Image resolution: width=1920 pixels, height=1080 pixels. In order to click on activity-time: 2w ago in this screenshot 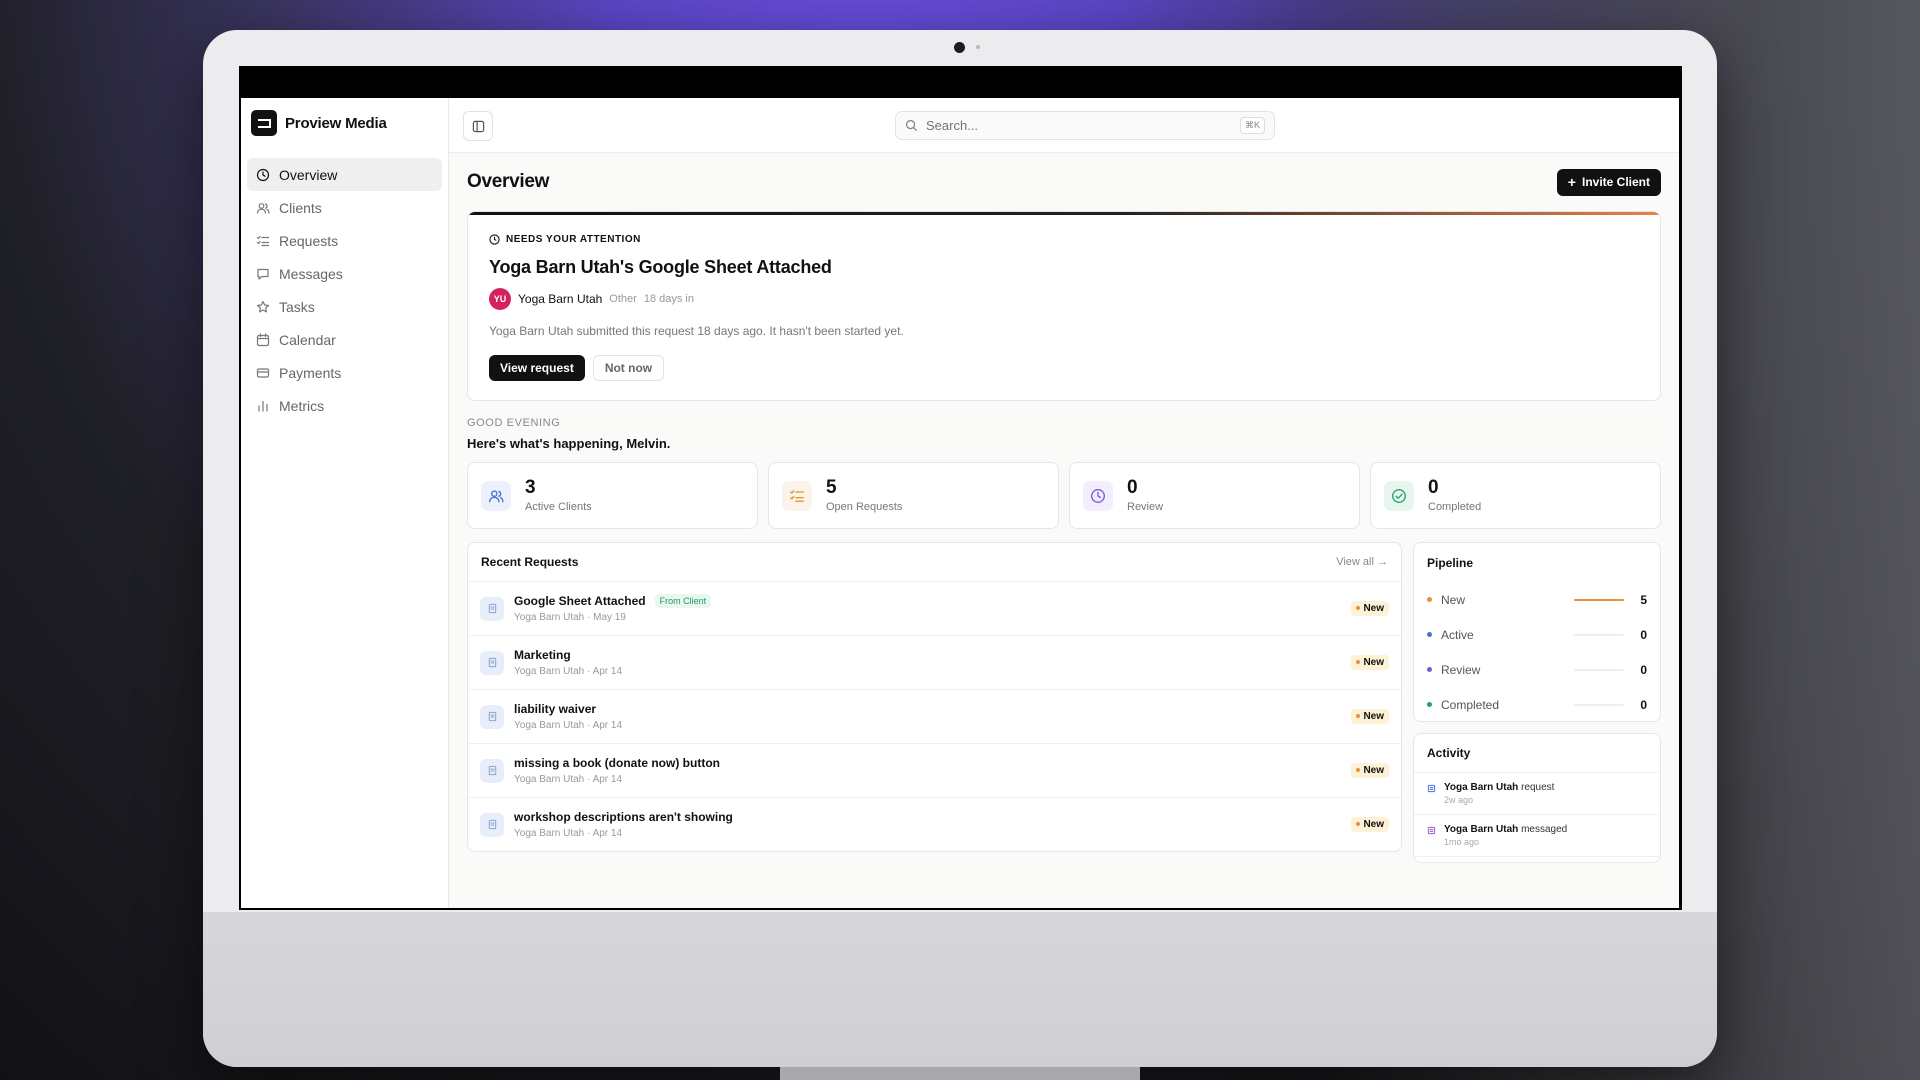, I will do `click(1459, 800)`.